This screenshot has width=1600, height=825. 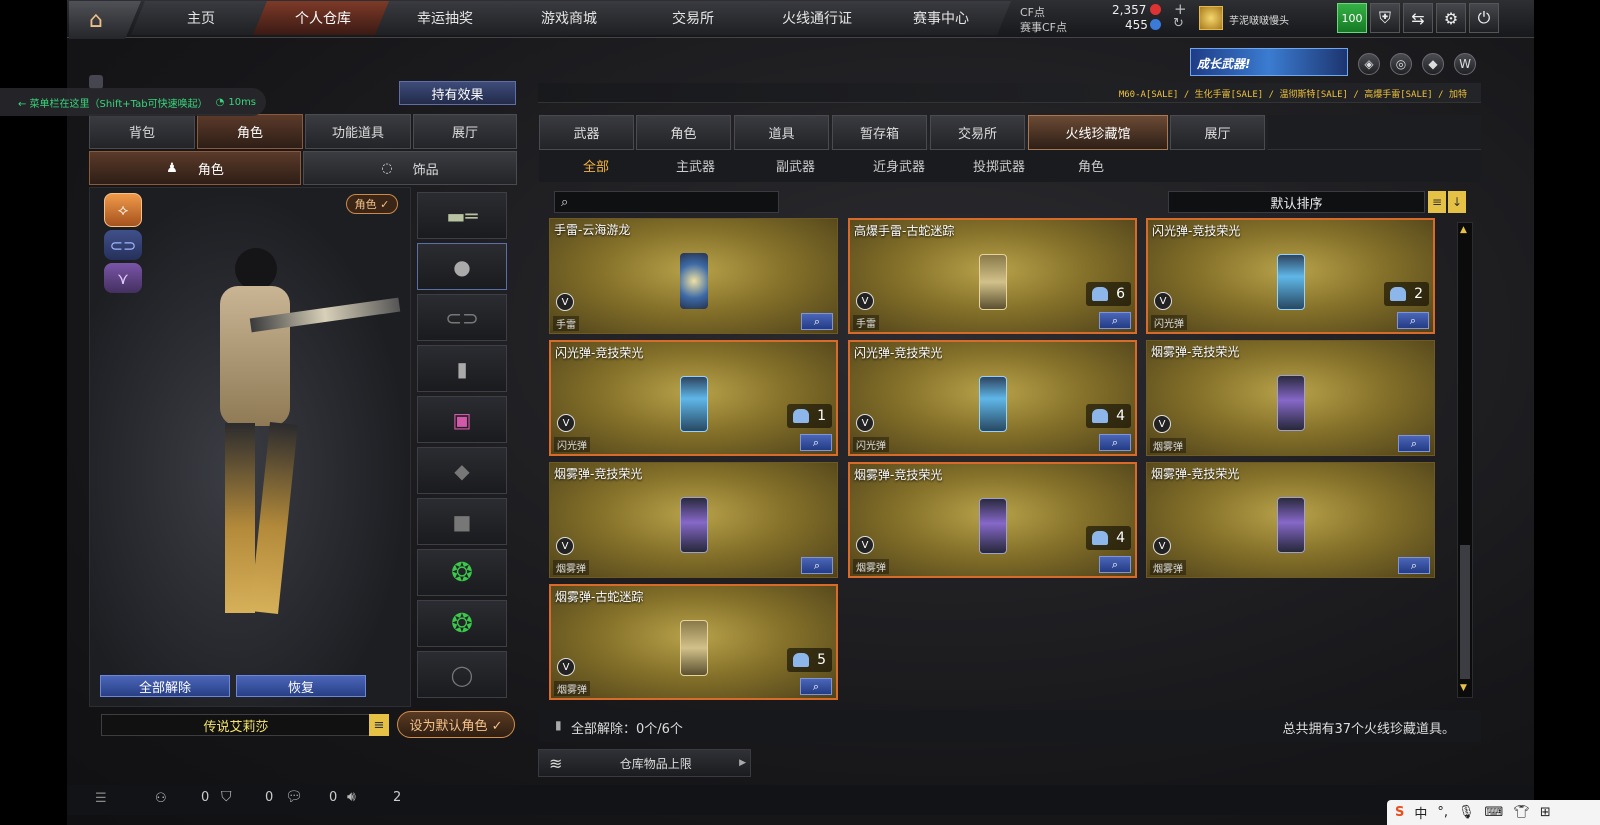 I want to click on subtab-throwing: 投掷武器, so click(x=999, y=166).